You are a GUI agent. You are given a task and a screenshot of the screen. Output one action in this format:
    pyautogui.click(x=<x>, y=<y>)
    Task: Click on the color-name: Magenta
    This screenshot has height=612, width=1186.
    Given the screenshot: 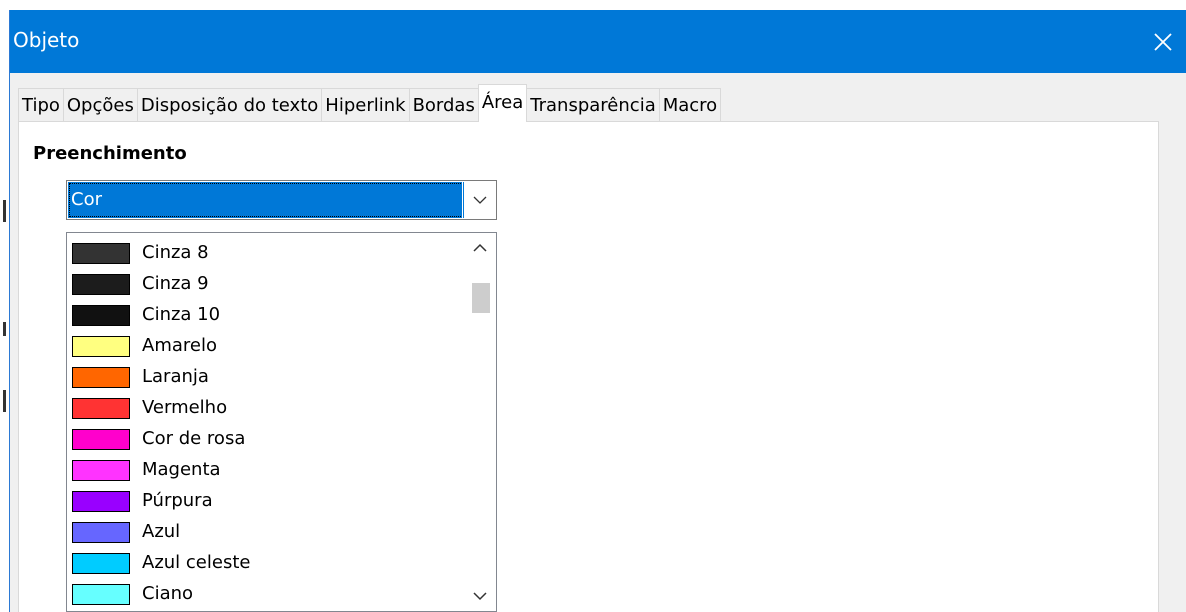 What is the action you would take?
    pyautogui.click(x=181, y=469)
    